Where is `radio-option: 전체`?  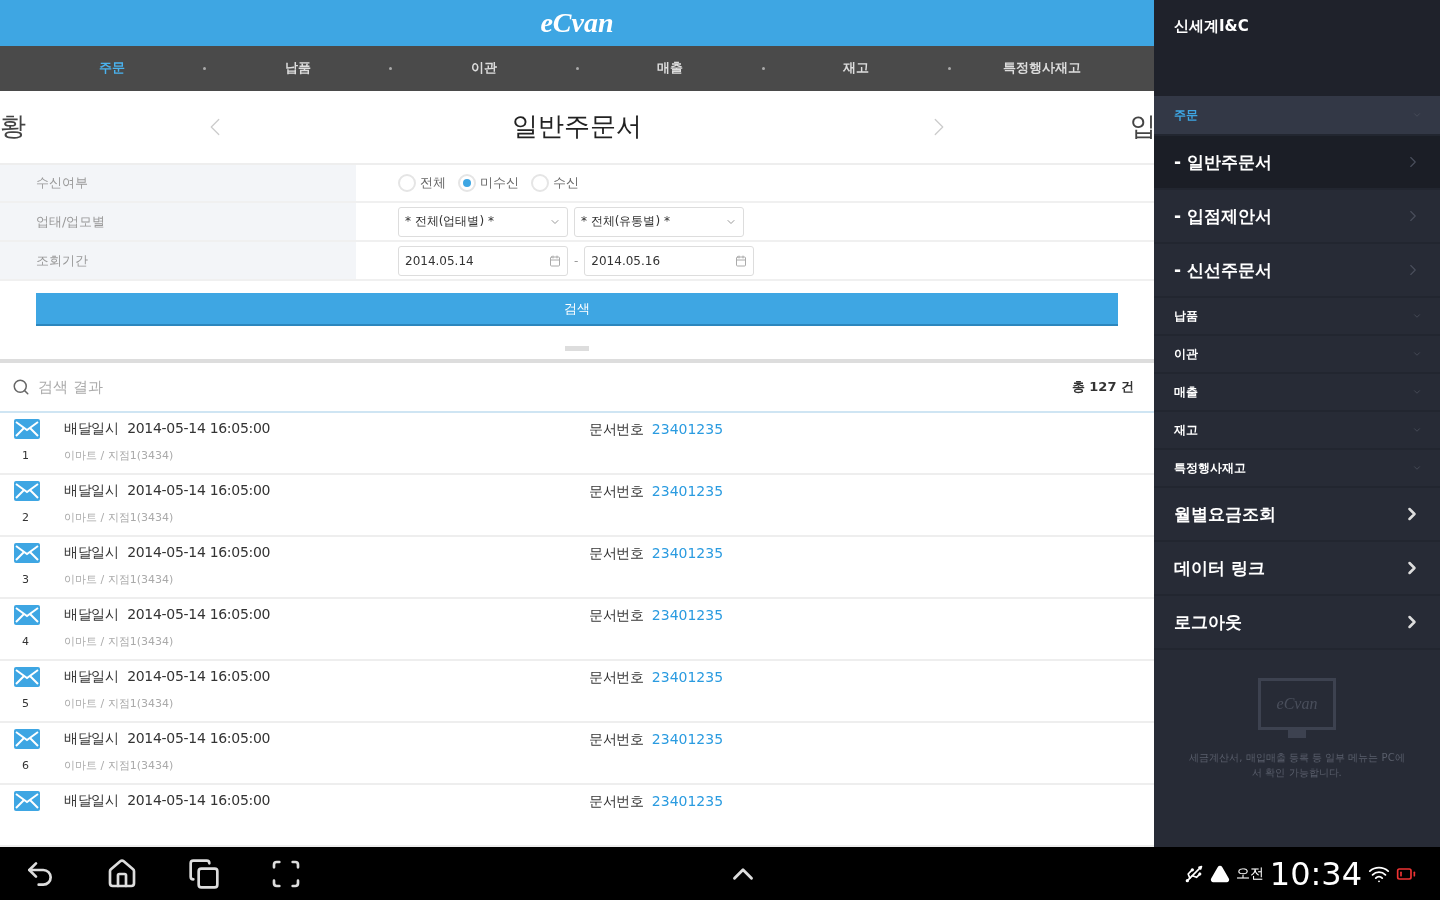 radio-option: 전체 is located at coordinates (422, 183).